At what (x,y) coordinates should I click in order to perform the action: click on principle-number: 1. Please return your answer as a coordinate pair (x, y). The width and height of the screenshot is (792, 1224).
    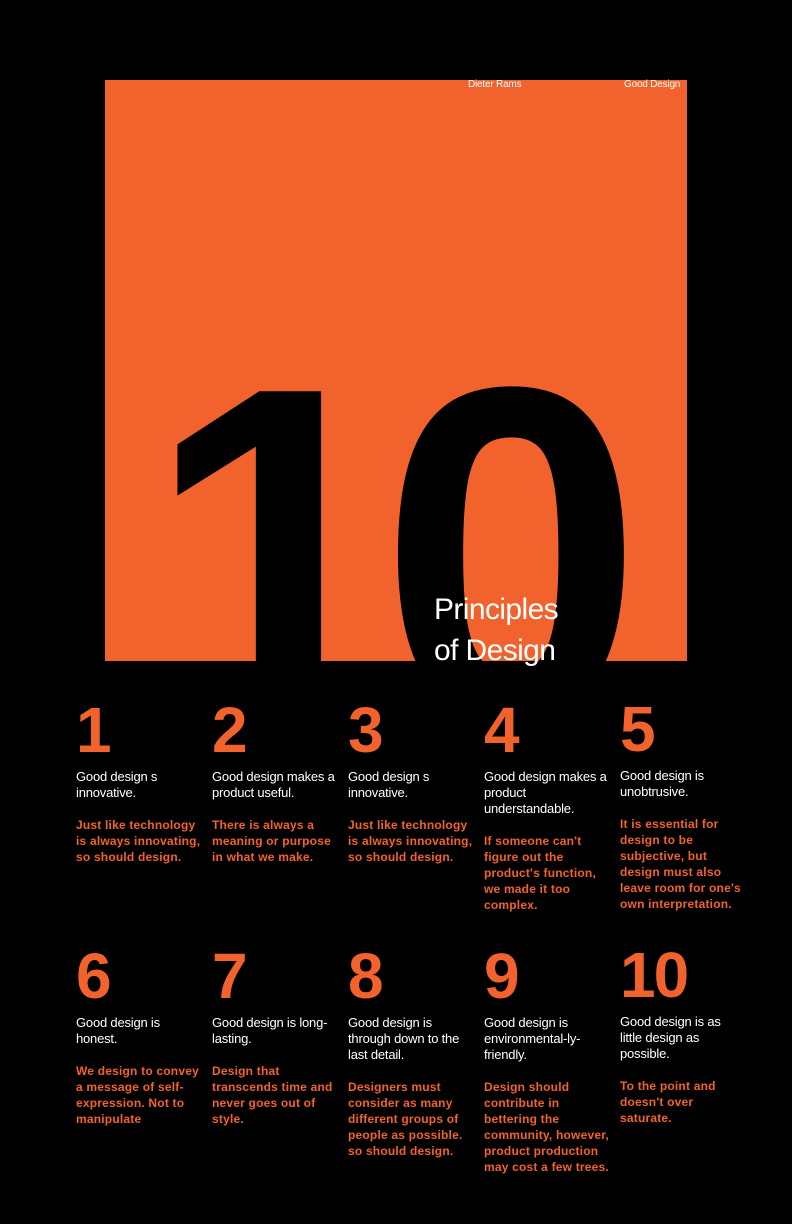
    Looking at the image, I should click on (94, 730).